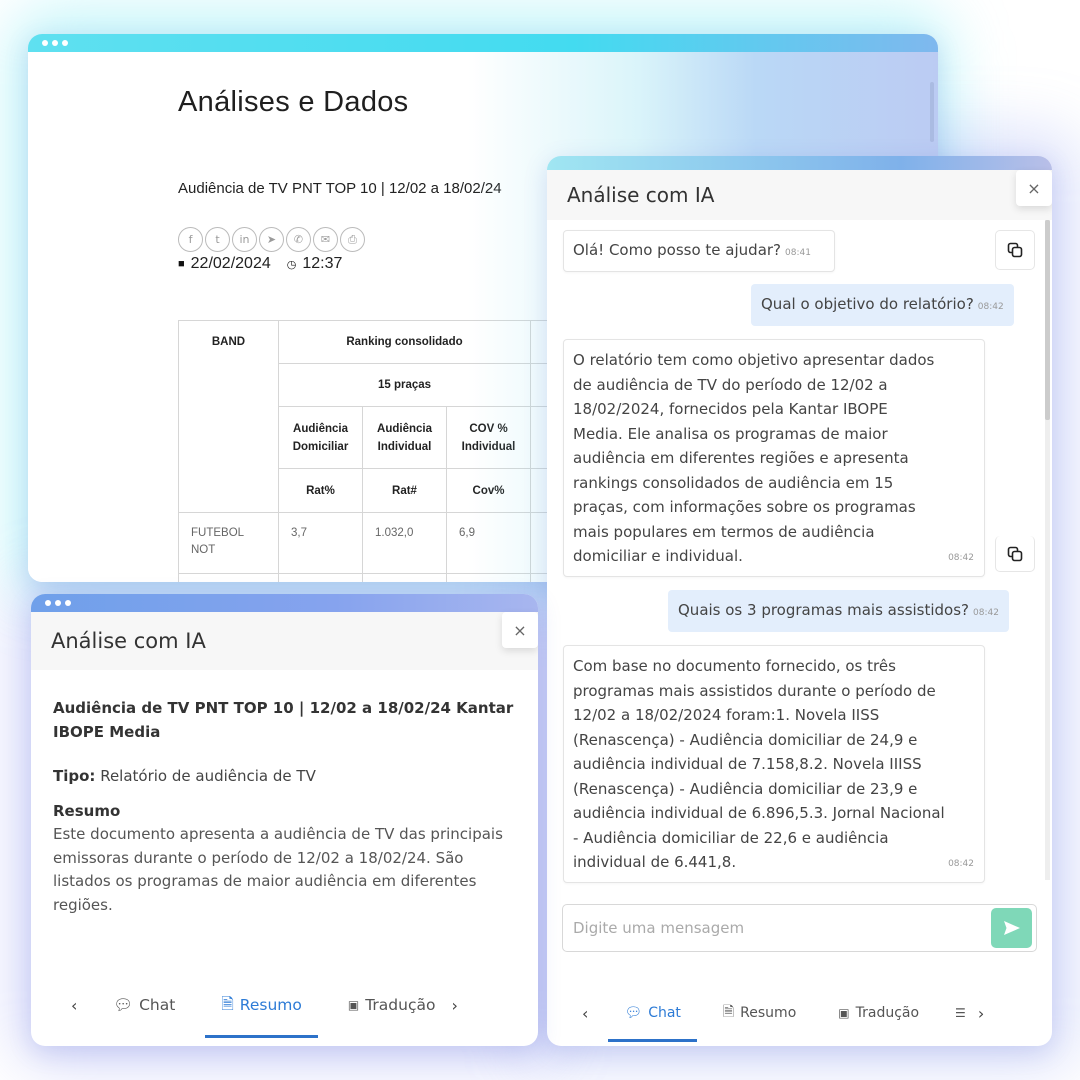  Describe the element at coordinates (404, 577) in the screenshot. I see `table-cell: 942,6` at that location.